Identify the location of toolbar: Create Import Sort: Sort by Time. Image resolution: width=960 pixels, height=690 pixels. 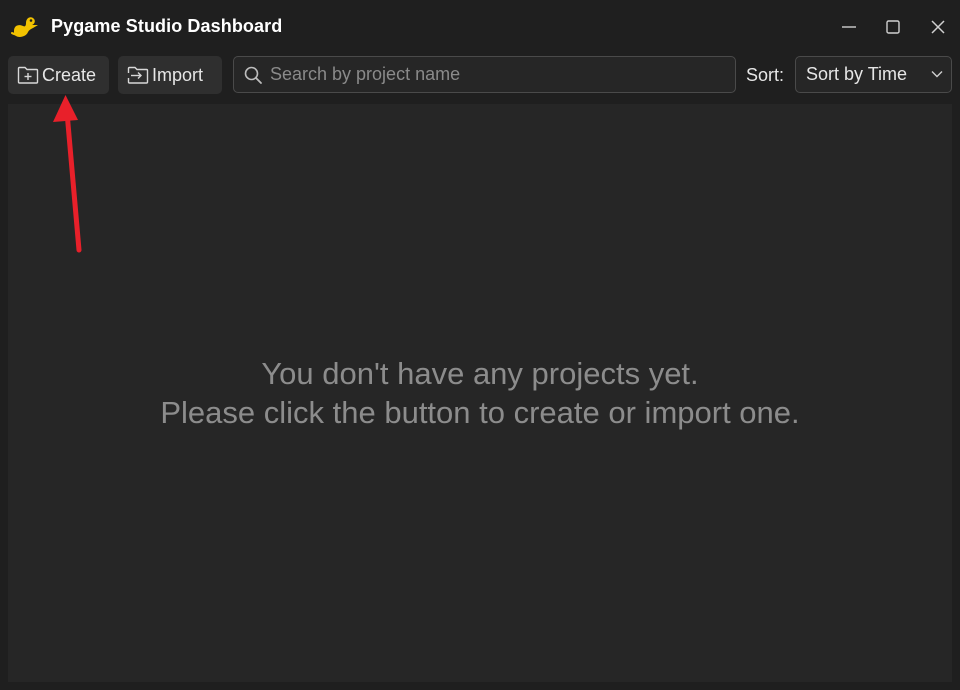
(480, 76).